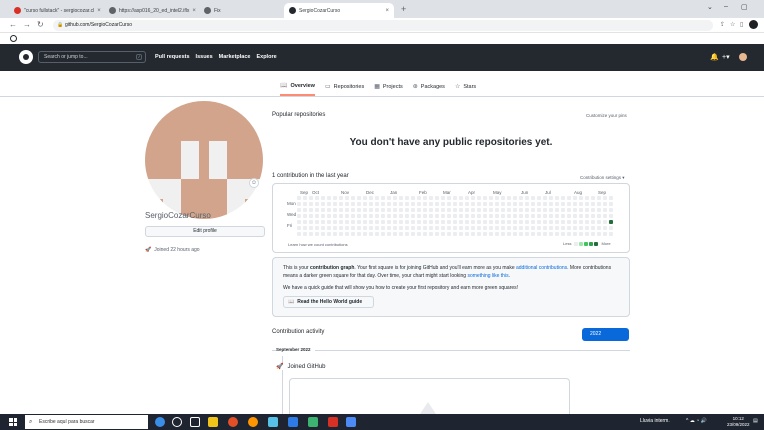 This screenshot has width=764, height=430. Describe the element at coordinates (602, 178) in the screenshot. I see `contribution-settings-dropdown: Contribution settings ▾` at that location.